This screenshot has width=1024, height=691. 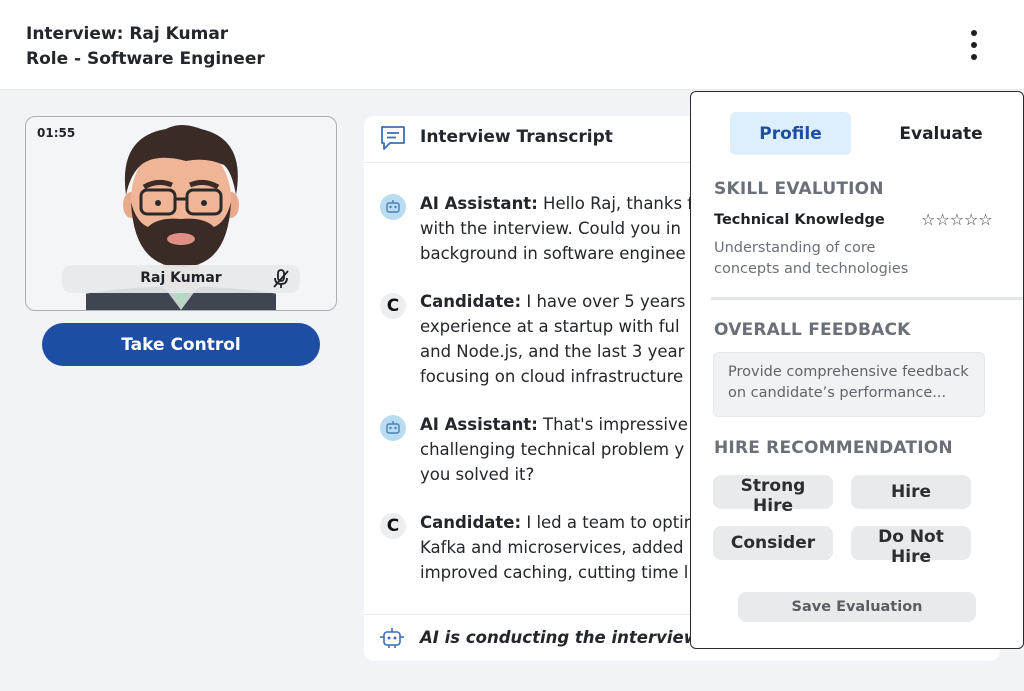 What do you see at coordinates (552, 376) in the screenshot?
I see `message-line: focusing on cloud infrastructure` at bounding box center [552, 376].